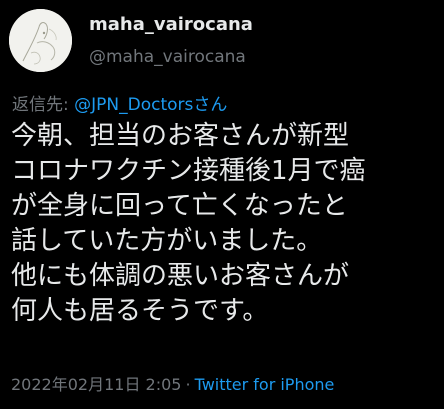 Image resolution: width=444 pixels, height=409 pixels. What do you see at coordinates (180, 136) in the screenshot?
I see `tweet-text-line: 今朝、担当のお客さんが新型` at bounding box center [180, 136].